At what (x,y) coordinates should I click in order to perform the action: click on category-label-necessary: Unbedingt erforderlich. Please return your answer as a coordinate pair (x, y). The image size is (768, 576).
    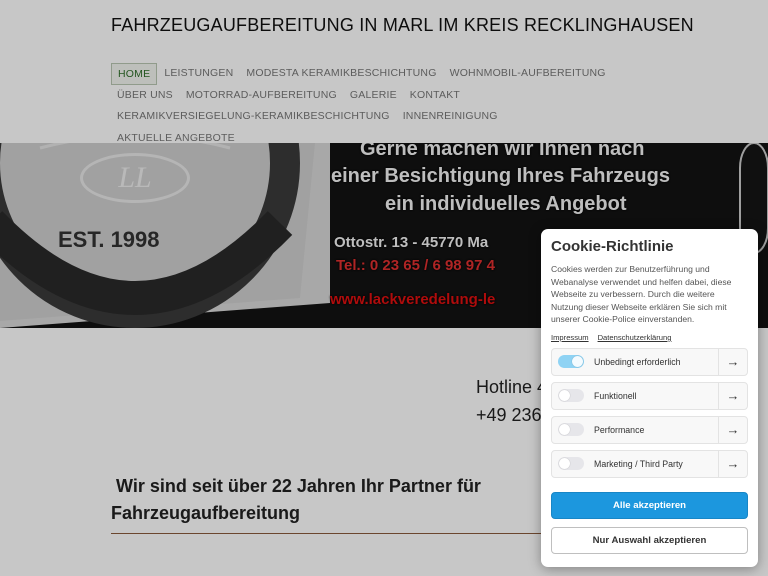
    Looking at the image, I should click on (637, 361).